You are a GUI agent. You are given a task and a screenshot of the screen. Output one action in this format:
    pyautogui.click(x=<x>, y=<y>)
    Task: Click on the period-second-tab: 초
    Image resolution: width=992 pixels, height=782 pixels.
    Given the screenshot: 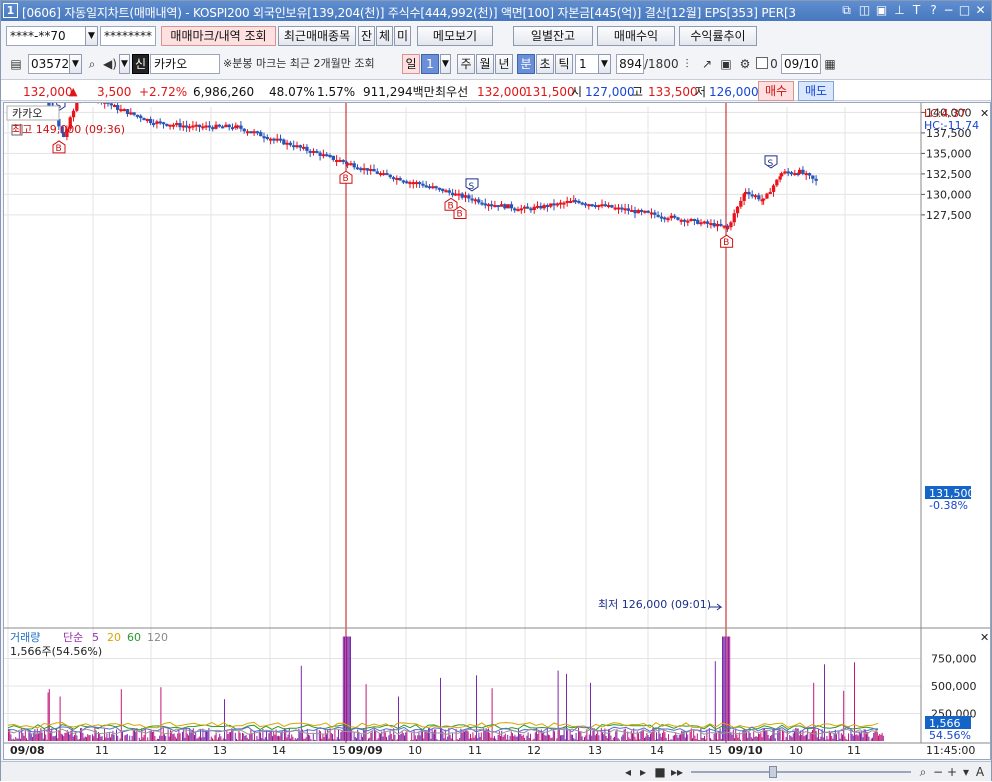 What is the action you would take?
    pyautogui.click(x=545, y=64)
    